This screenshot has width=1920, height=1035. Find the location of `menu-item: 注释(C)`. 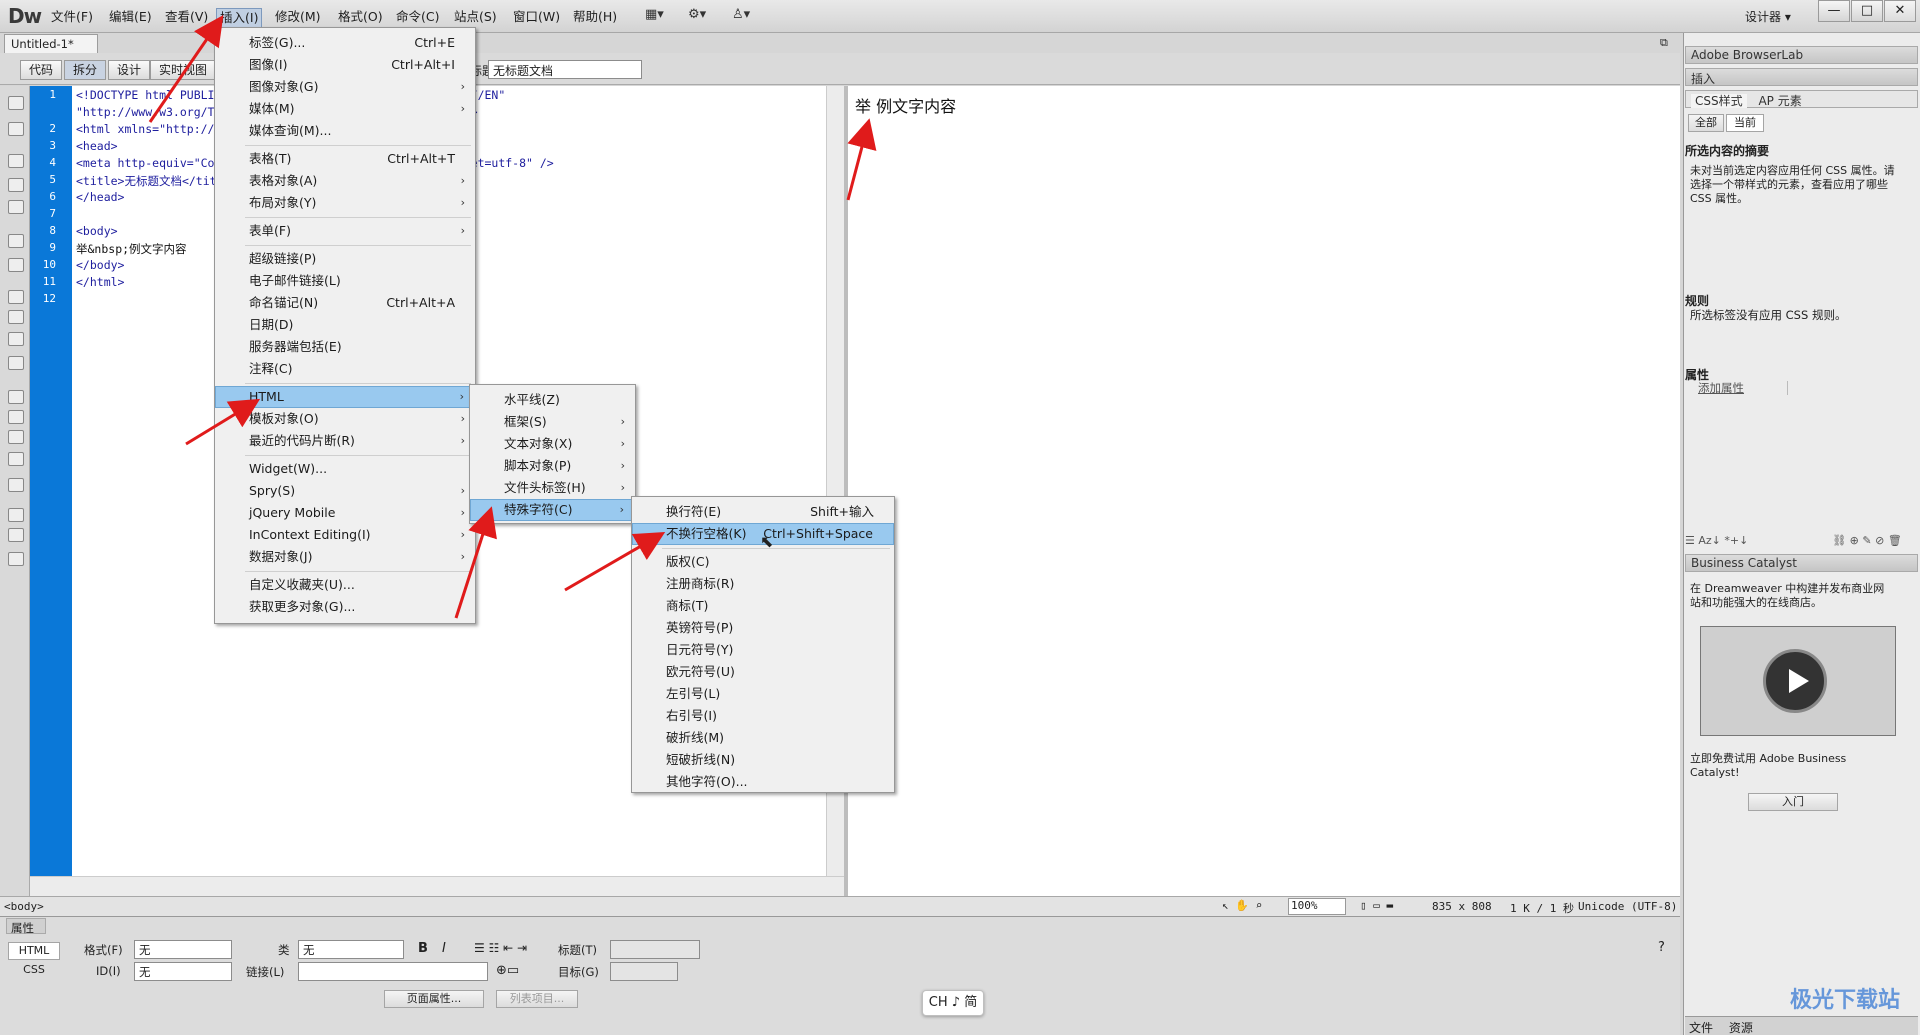

menu-item: 注释(C) is located at coordinates (345, 369).